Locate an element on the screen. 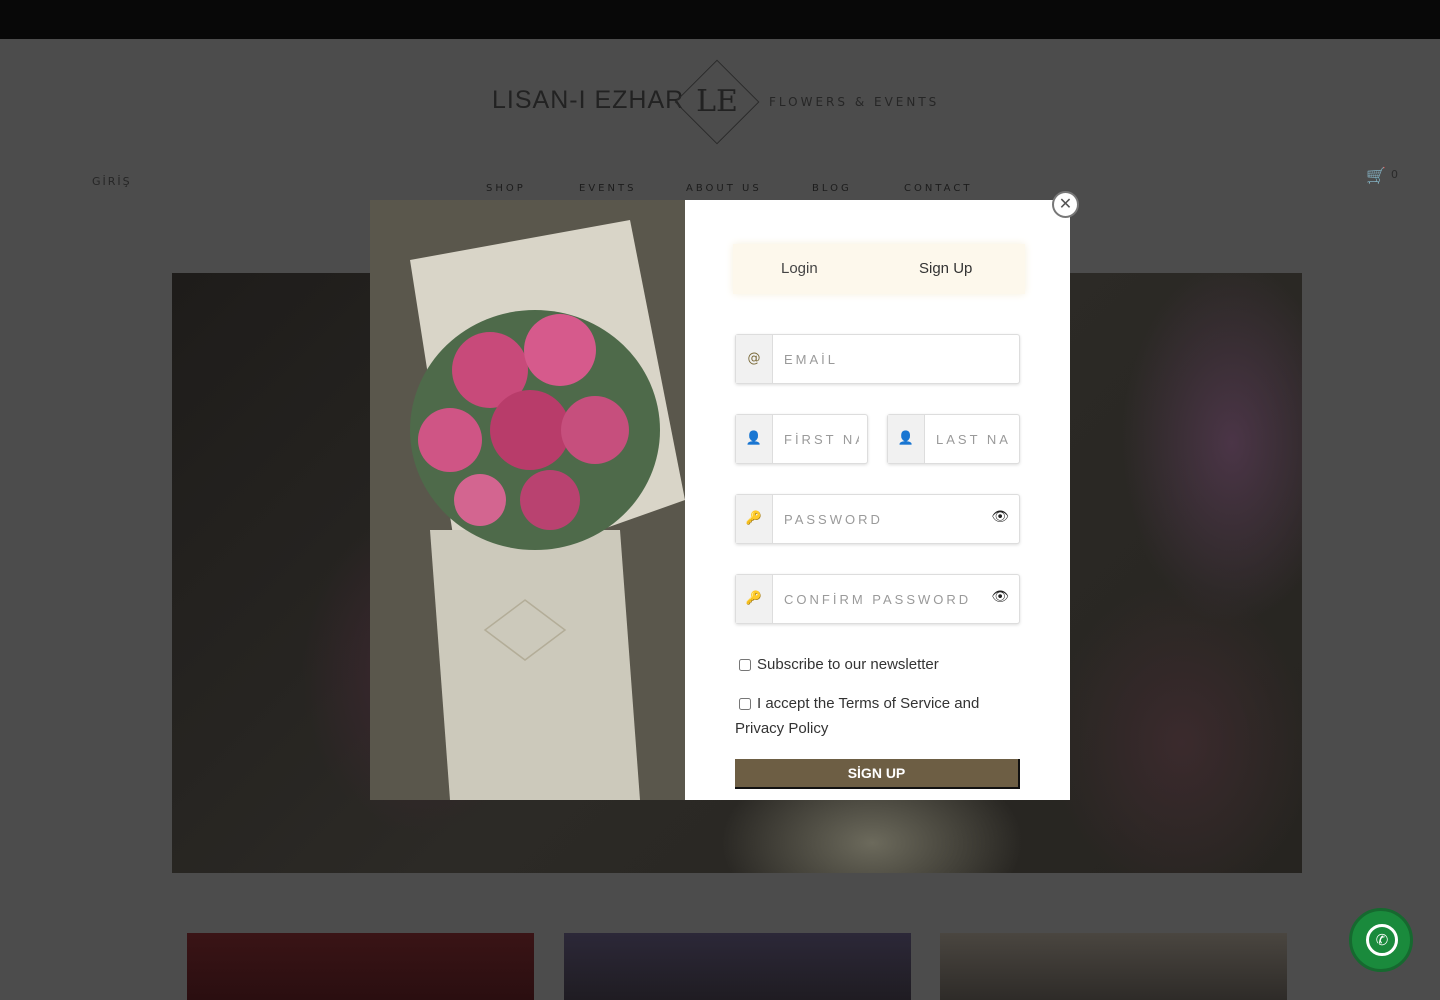 Image resolution: width=1440 pixels, height=1000 pixels. first-name-field: 👤 is located at coordinates (801, 439).